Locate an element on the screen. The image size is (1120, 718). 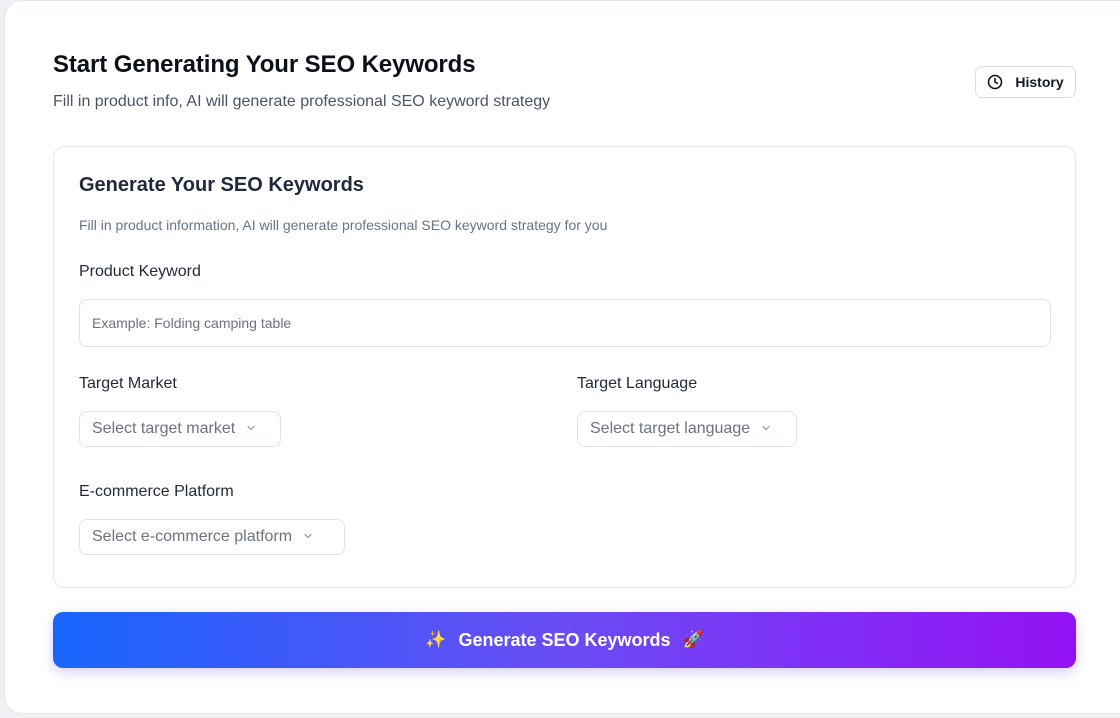
platform-select-value: Select e-commerce platform is located at coordinates (192, 536).